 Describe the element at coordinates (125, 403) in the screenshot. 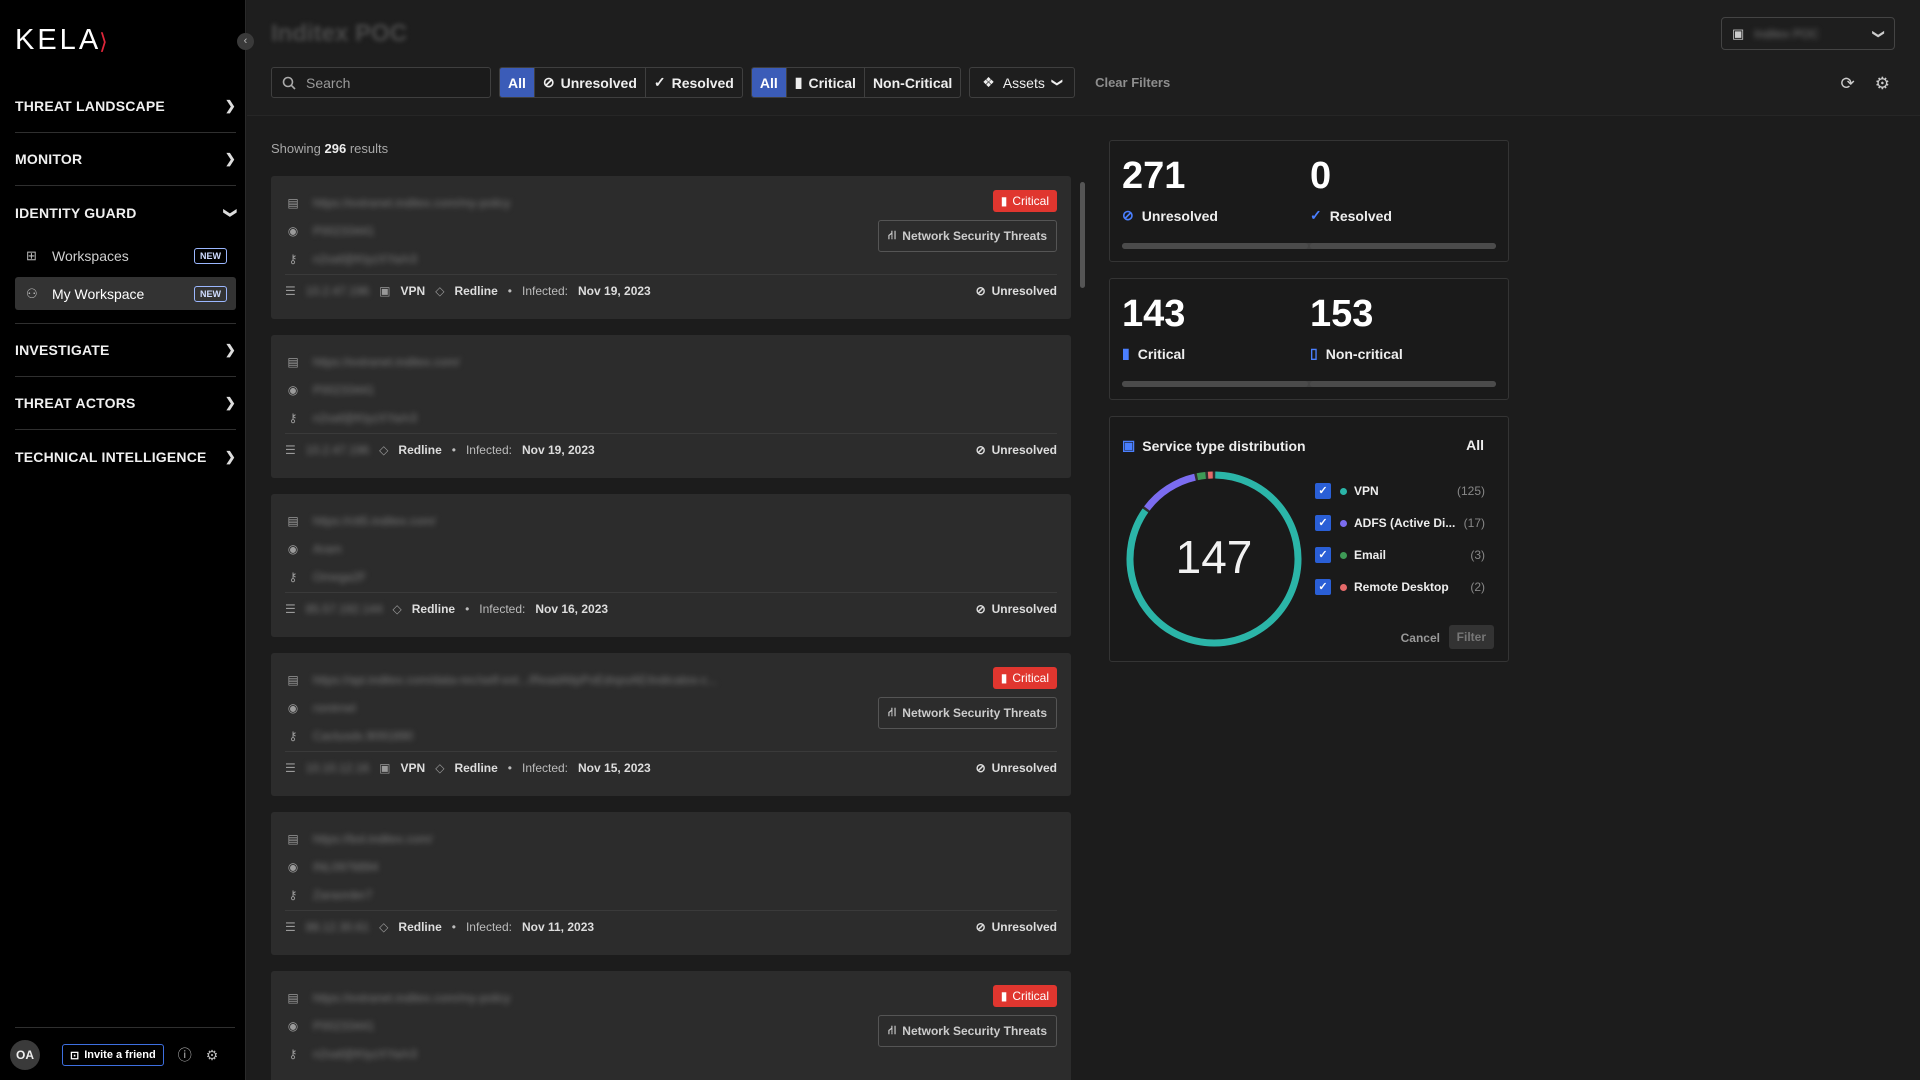

I see `nav-threat-actors: THREAT ACTORS ❯` at that location.